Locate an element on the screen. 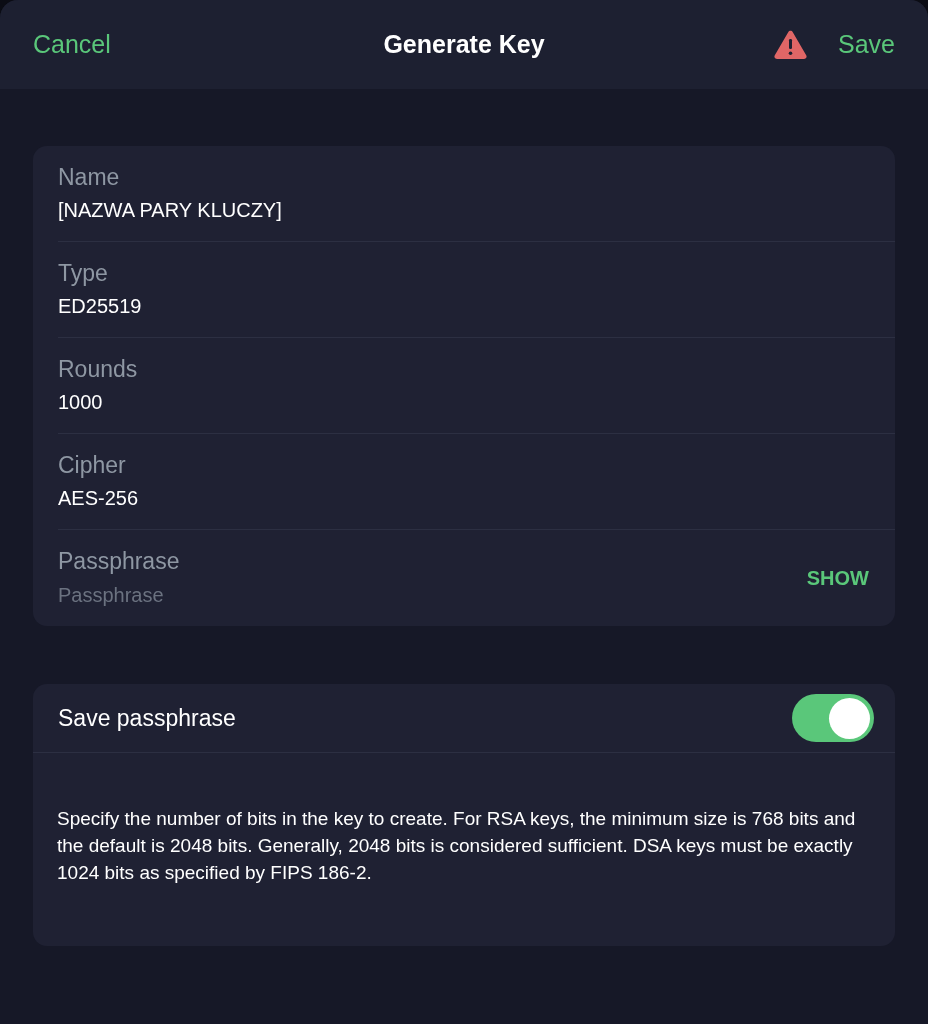 The height and width of the screenshot is (1024, 928). text-field: Passphrase is located at coordinates (258, 595).